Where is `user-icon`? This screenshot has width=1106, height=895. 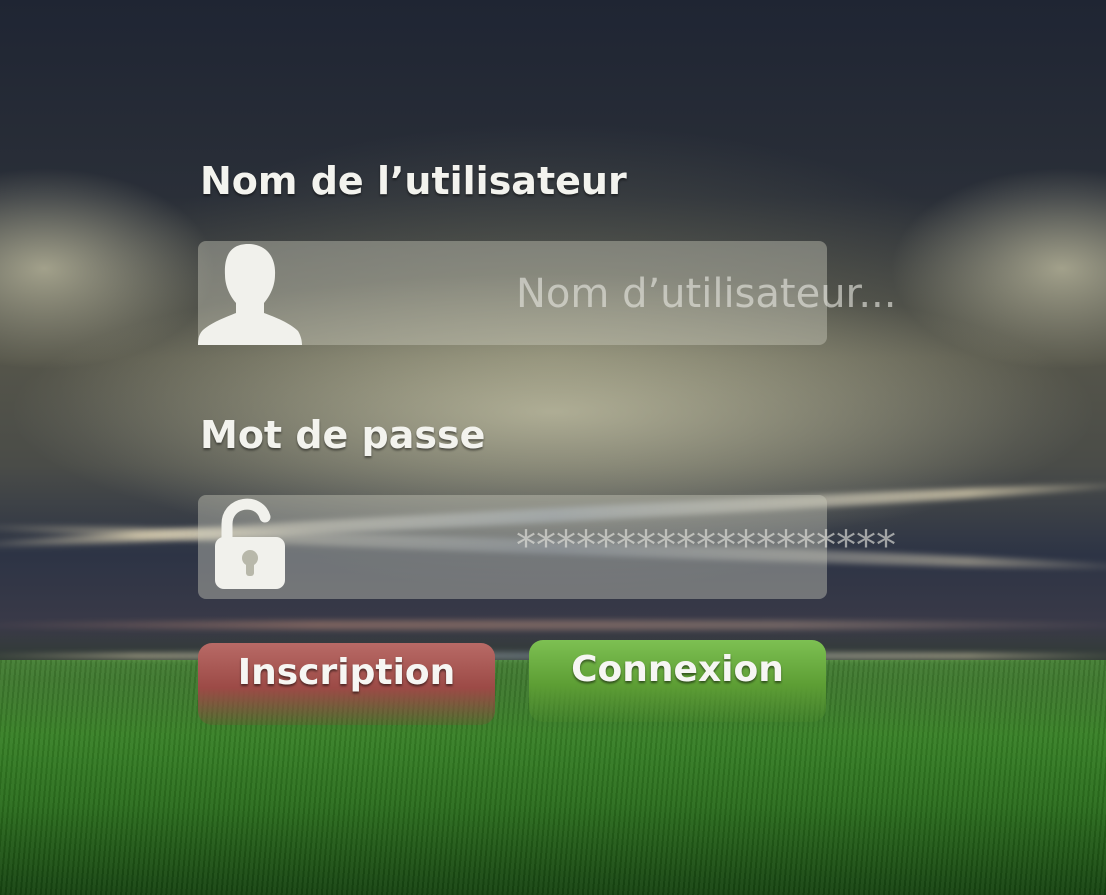
user-icon is located at coordinates (250, 294).